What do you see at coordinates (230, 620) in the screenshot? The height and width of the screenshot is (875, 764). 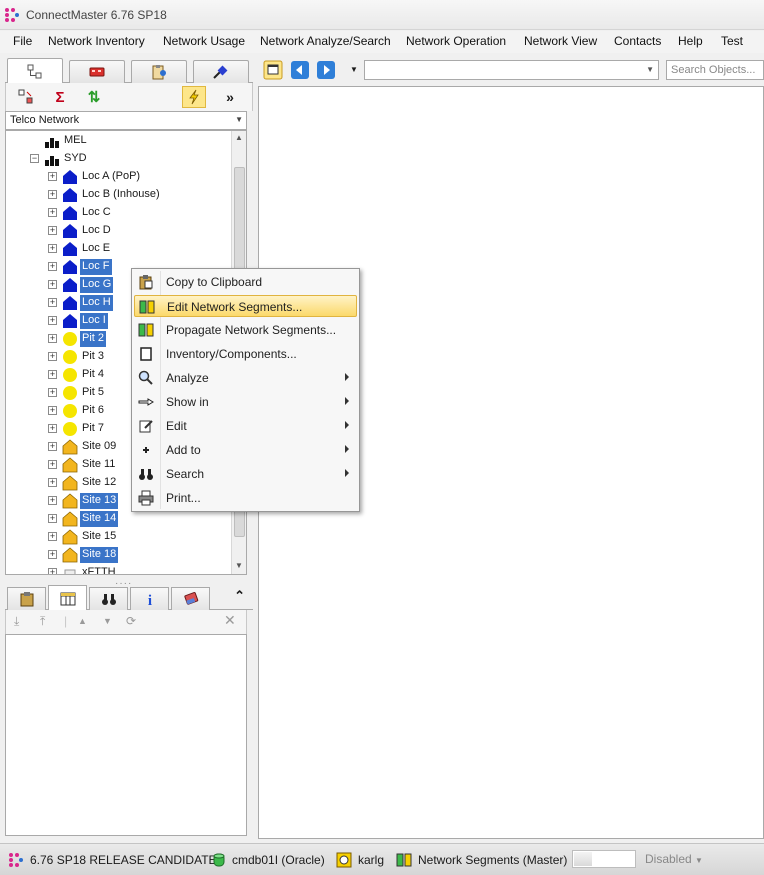 I see `close-icon: ✕` at bounding box center [230, 620].